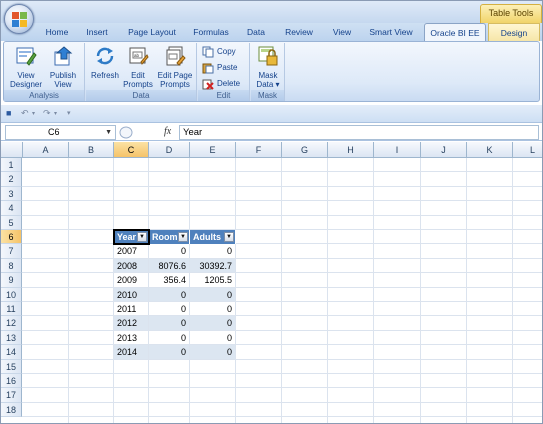 Image resolution: width=543 pixels, height=424 pixels. I want to click on delete-icon, so click(208, 84).